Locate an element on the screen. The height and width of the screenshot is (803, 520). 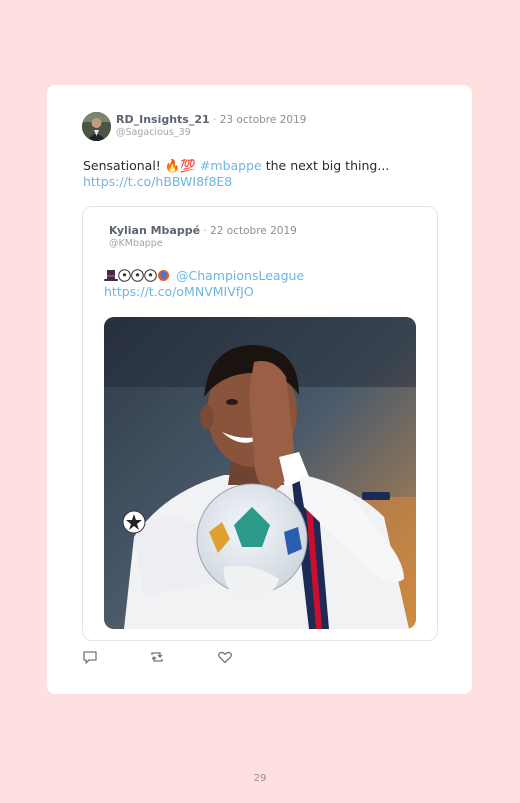
tweet-header: RD_Insights_21 · 23 octobre 2019 is located at coordinates (211, 119).